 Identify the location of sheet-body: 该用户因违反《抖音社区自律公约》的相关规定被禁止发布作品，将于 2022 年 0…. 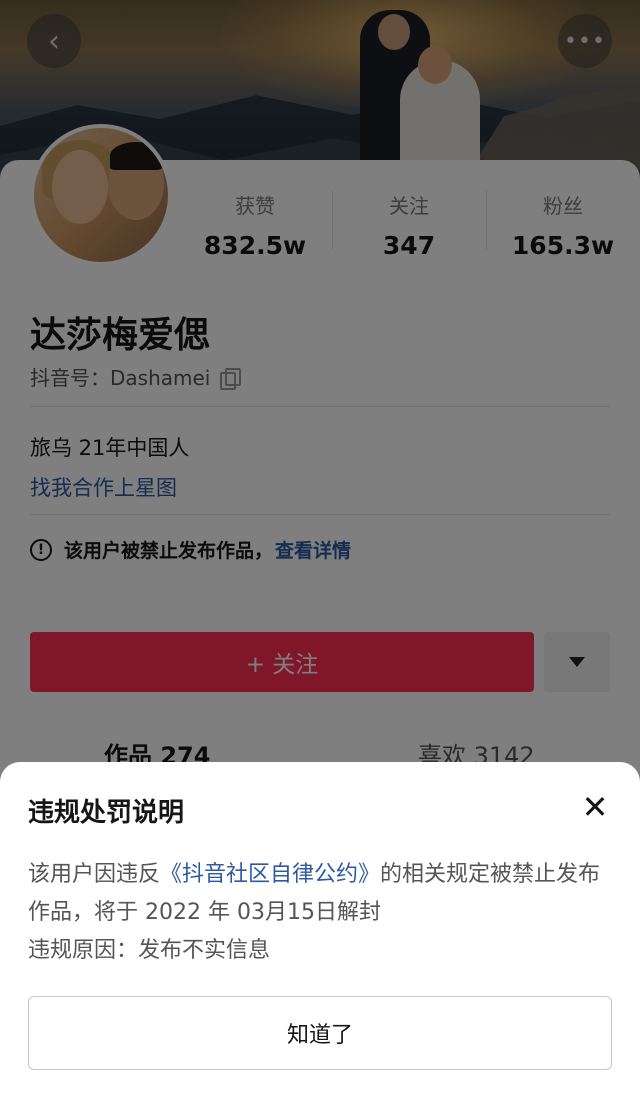
(323, 913).